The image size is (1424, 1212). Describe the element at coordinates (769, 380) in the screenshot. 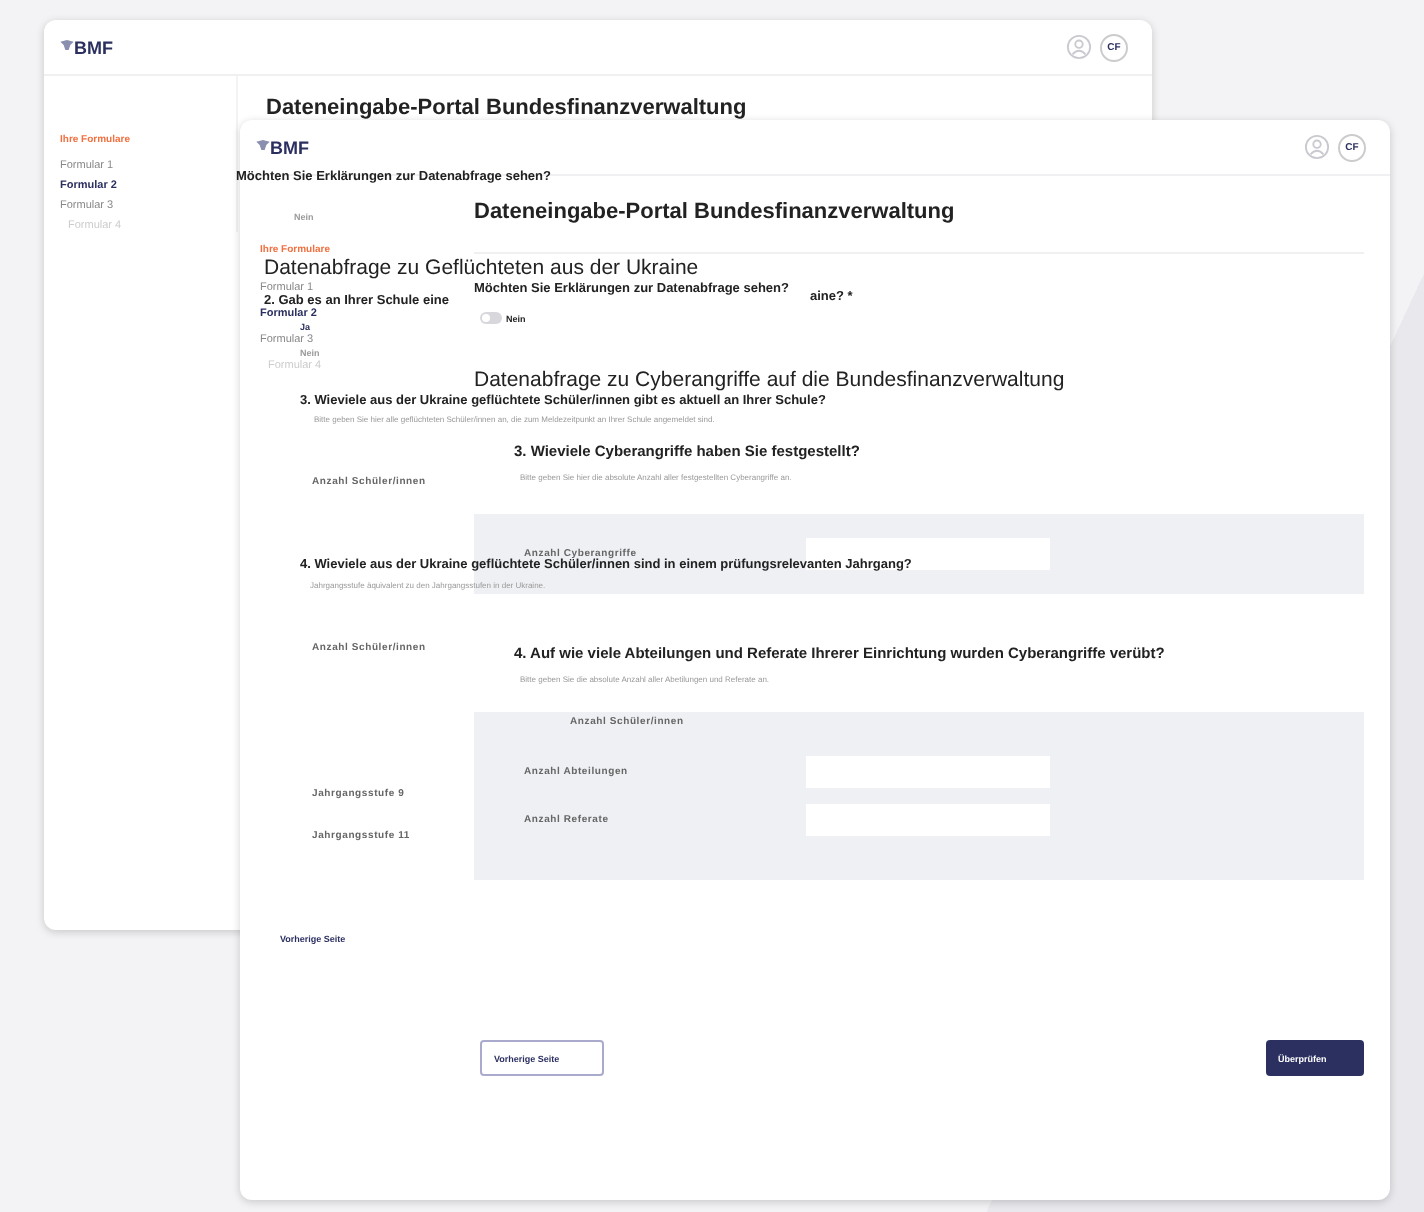

I see `section-heading: Datenabfrage zu Cyberangriffe auf die Bundesfinanzverwaltung` at that location.